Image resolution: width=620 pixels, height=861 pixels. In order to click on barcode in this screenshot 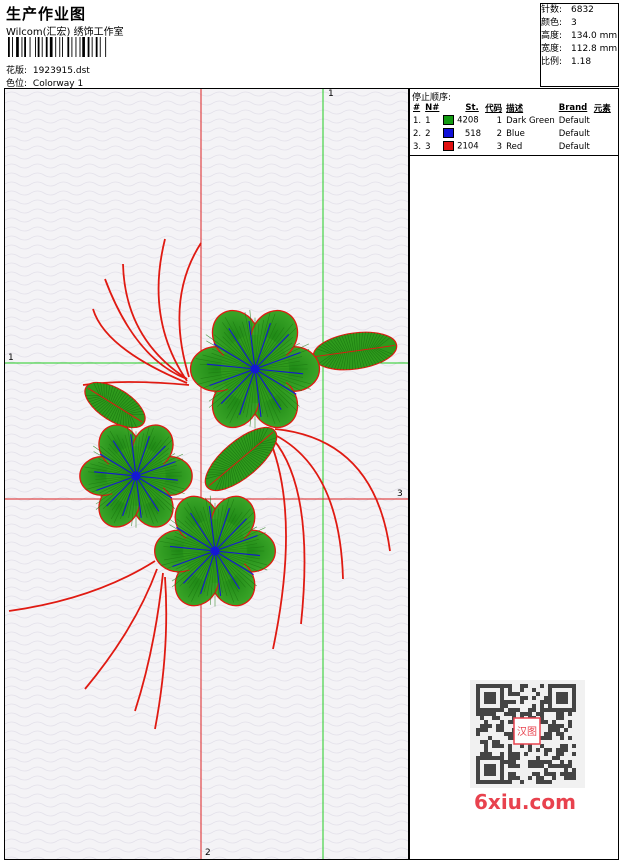, I will do `click(57, 47)`.